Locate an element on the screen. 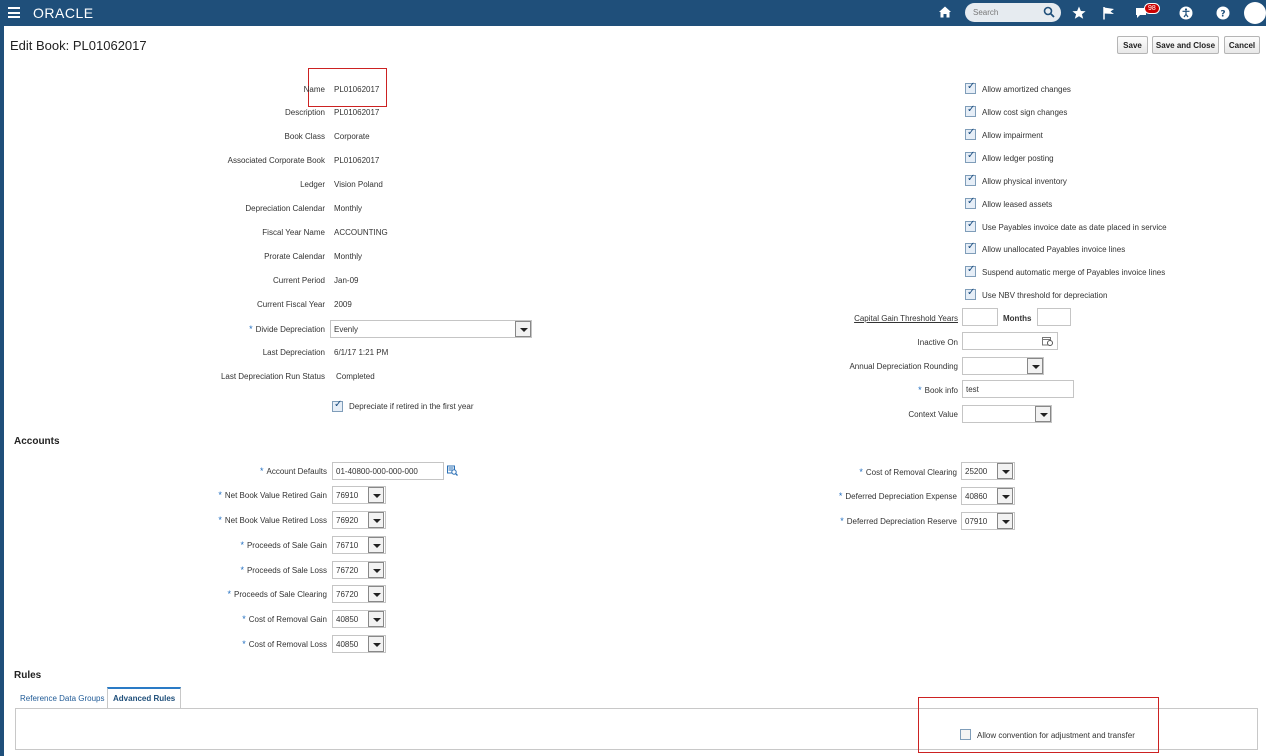 The image size is (1266, 756). last-depreciation-value: 6/1/17 1:21 PM is located at coordinates (361, 352).